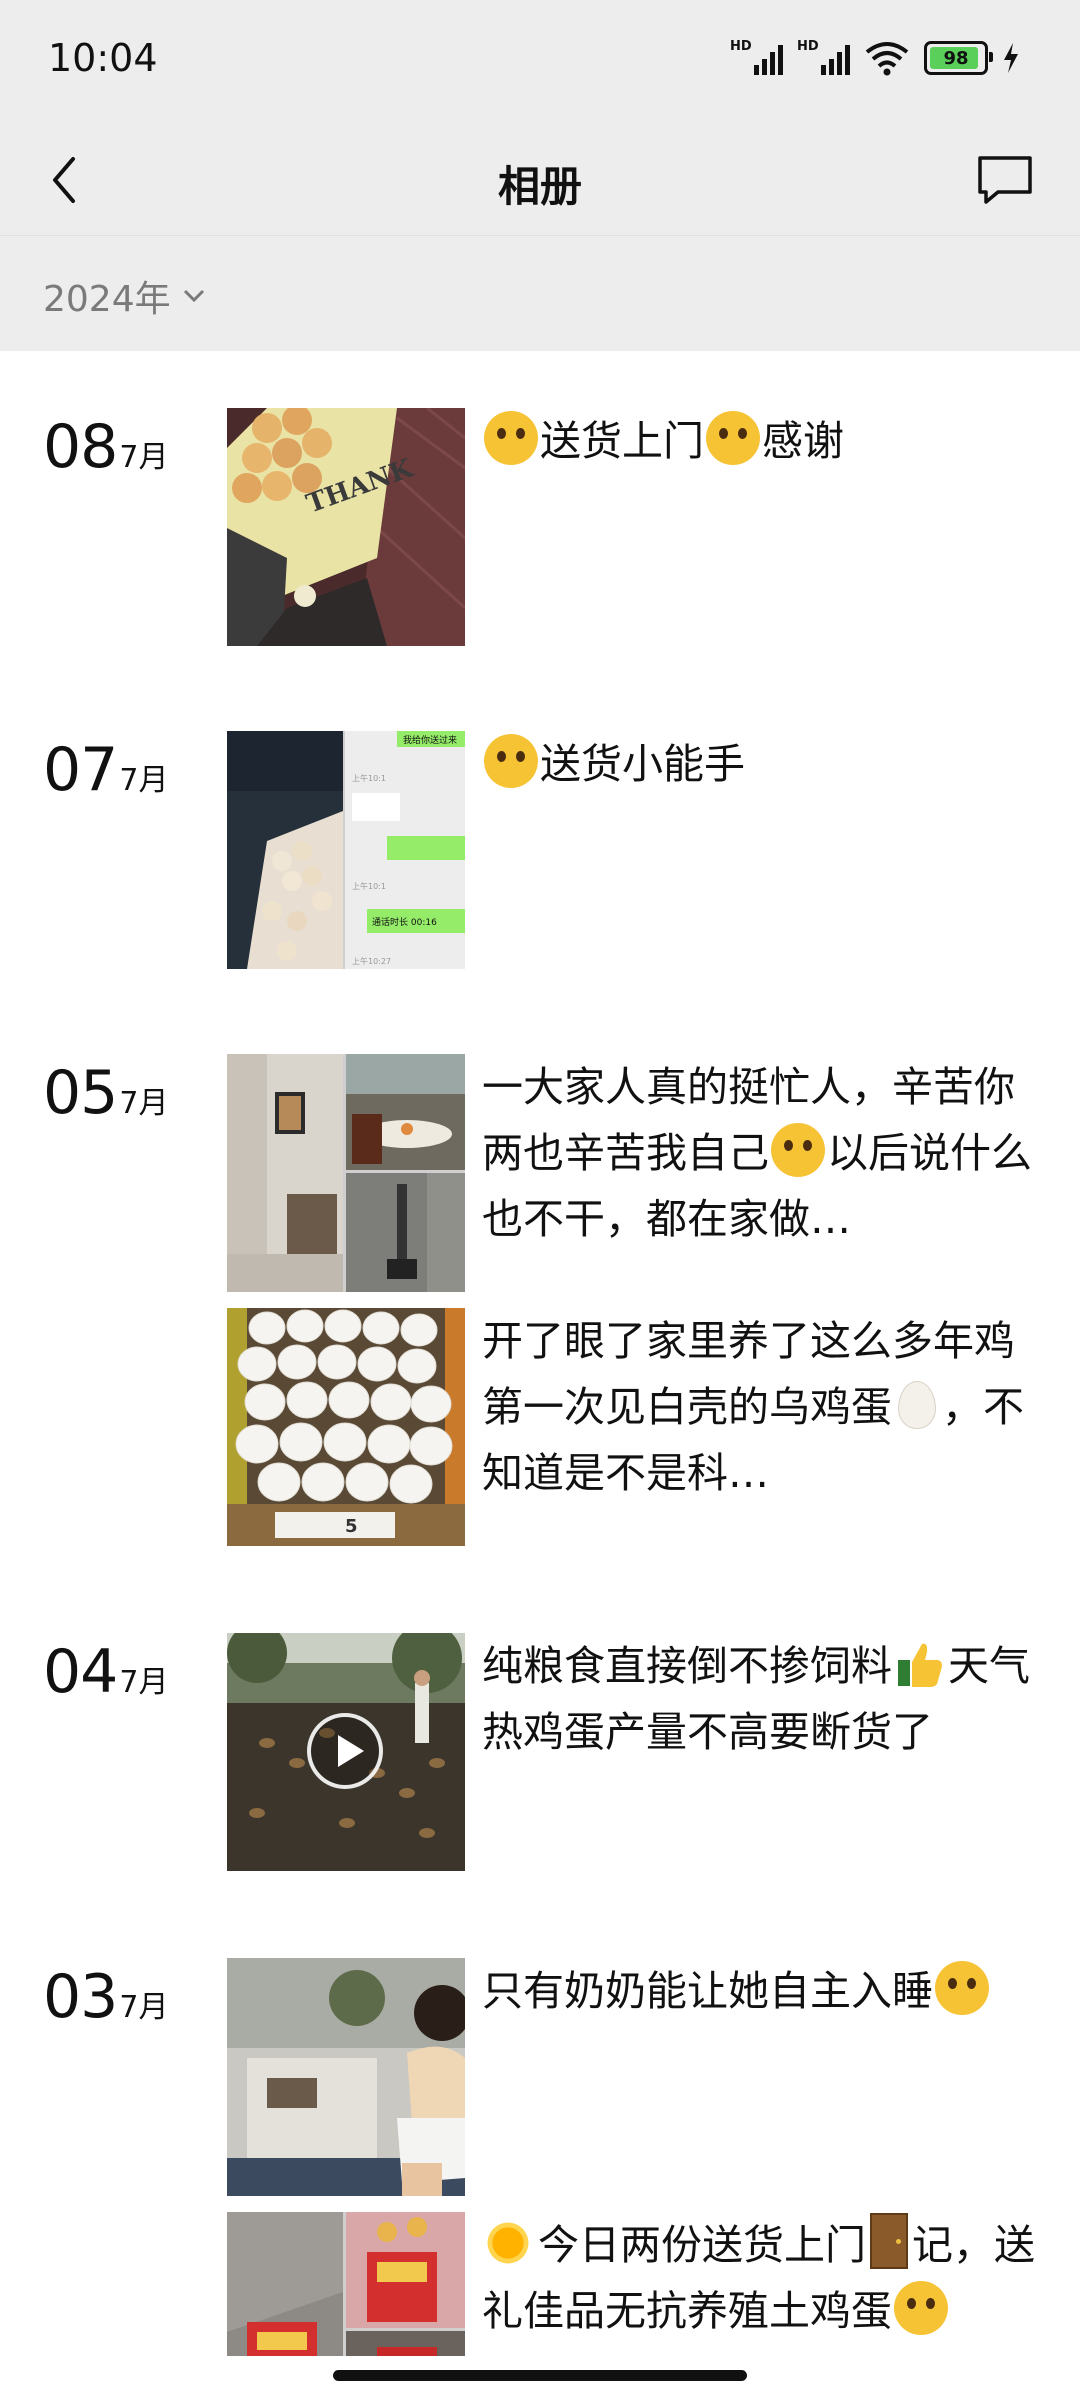  I want to click on signal-icon-2: HD, so click(823, 57).